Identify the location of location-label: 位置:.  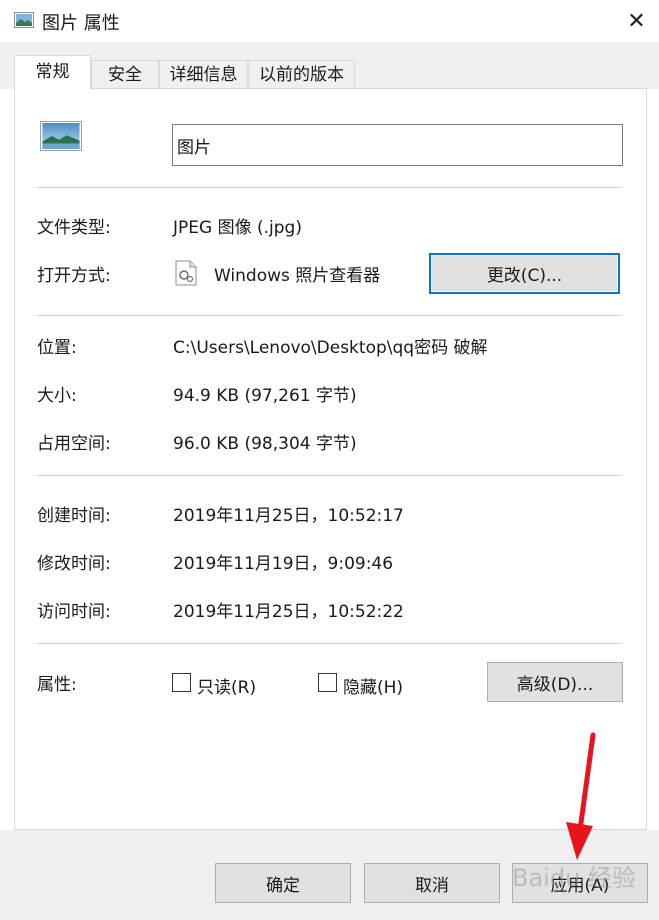
(57, 348).